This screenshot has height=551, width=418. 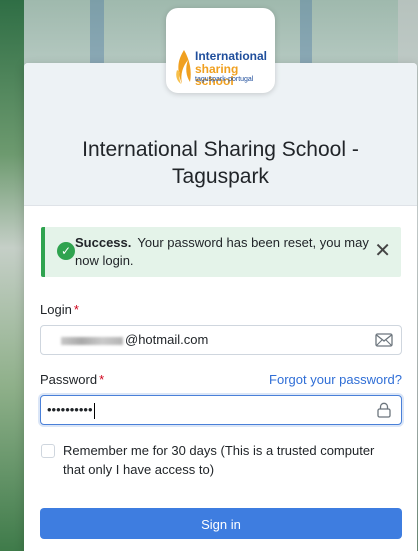 I want to click on forgot-password-link: Forgot your password?, so click(x=335, y=379).